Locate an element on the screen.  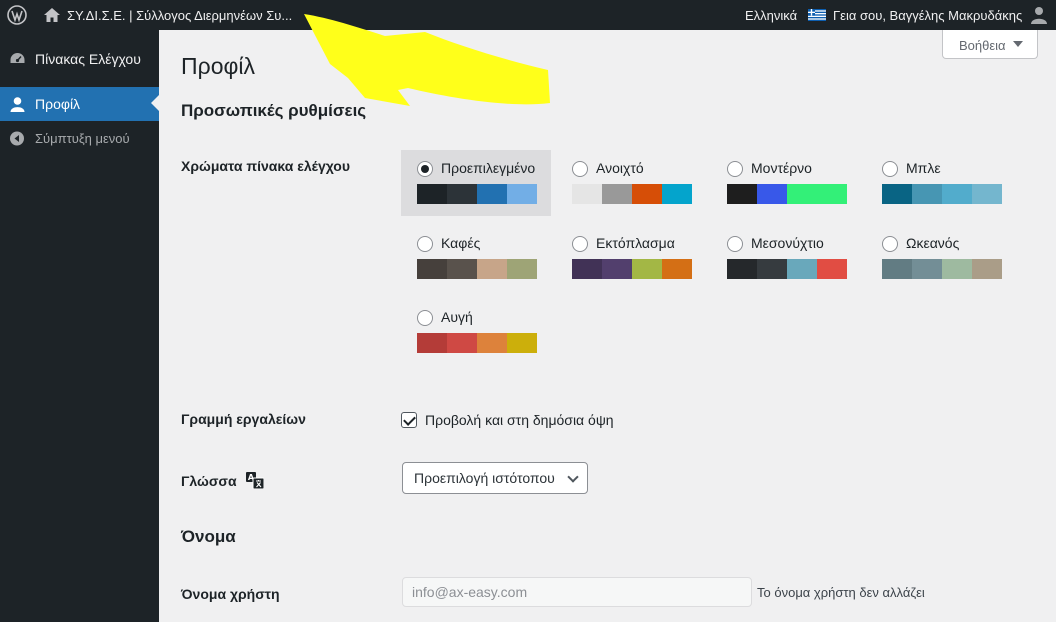
toolbar-label: Γραμμή εργαλείων is located at coordinates (243, 419).